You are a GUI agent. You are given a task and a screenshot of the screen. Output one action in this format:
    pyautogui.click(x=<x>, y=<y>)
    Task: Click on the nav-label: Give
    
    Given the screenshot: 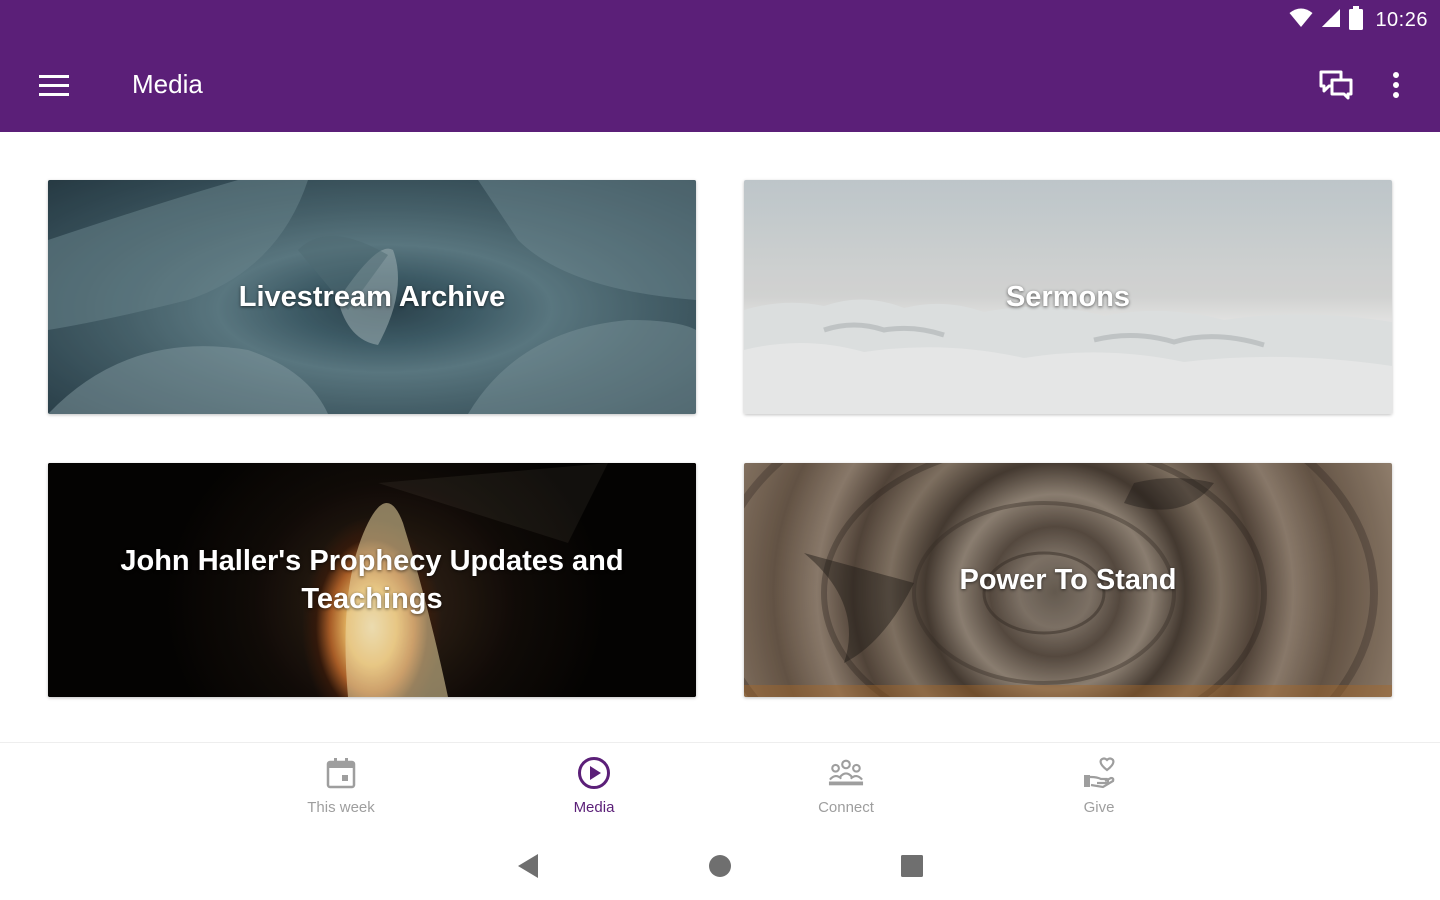 What is the action you would take?
    pyautogui.click(x=1099, y=807)
    